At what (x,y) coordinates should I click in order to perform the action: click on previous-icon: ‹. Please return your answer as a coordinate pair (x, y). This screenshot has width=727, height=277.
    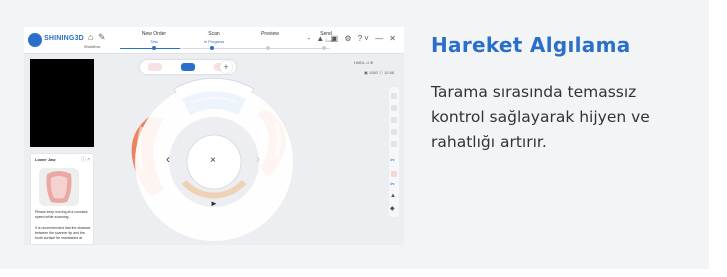
    Looking at the image, I should click on (168, 159).